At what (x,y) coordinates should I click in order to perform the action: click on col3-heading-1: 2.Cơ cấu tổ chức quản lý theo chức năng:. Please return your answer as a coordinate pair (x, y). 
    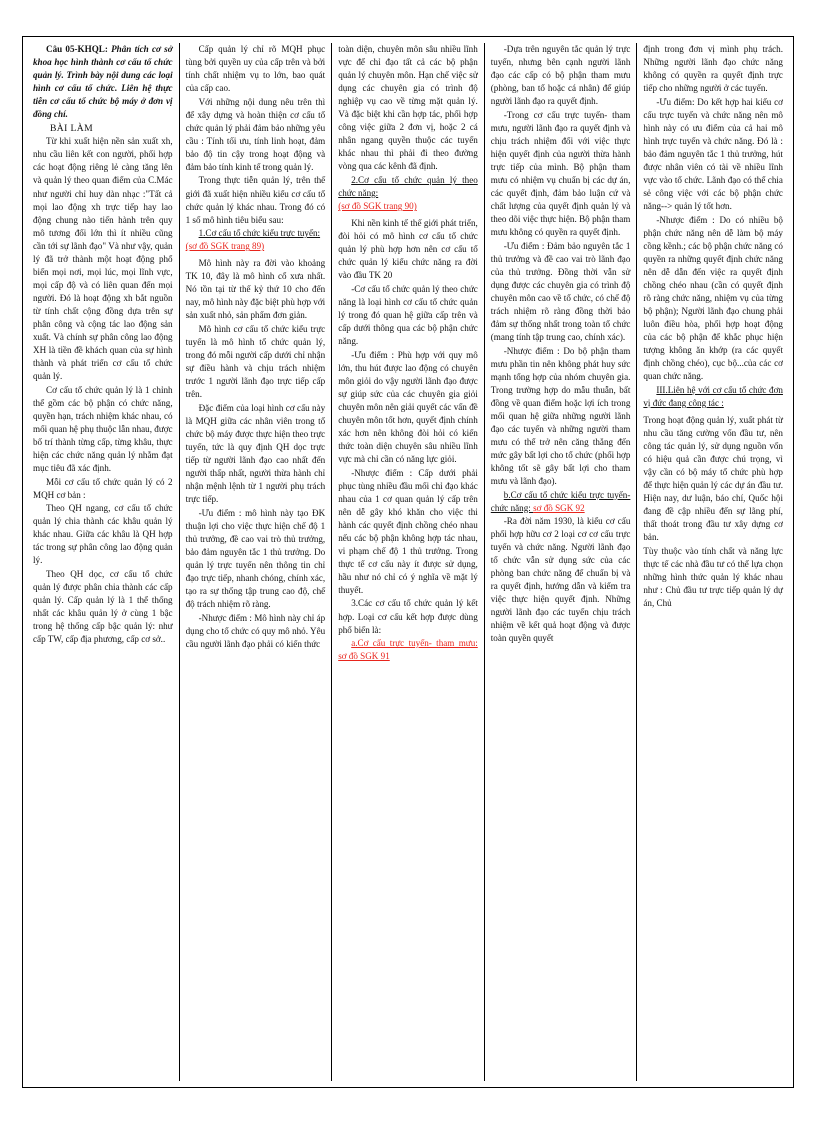
    Looking at the image, I should click on (408, 187).